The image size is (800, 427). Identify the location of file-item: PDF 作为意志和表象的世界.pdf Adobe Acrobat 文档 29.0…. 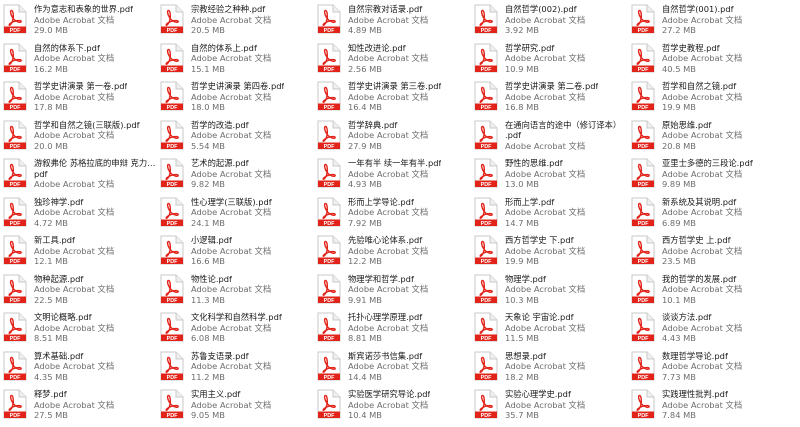
(80, 20).